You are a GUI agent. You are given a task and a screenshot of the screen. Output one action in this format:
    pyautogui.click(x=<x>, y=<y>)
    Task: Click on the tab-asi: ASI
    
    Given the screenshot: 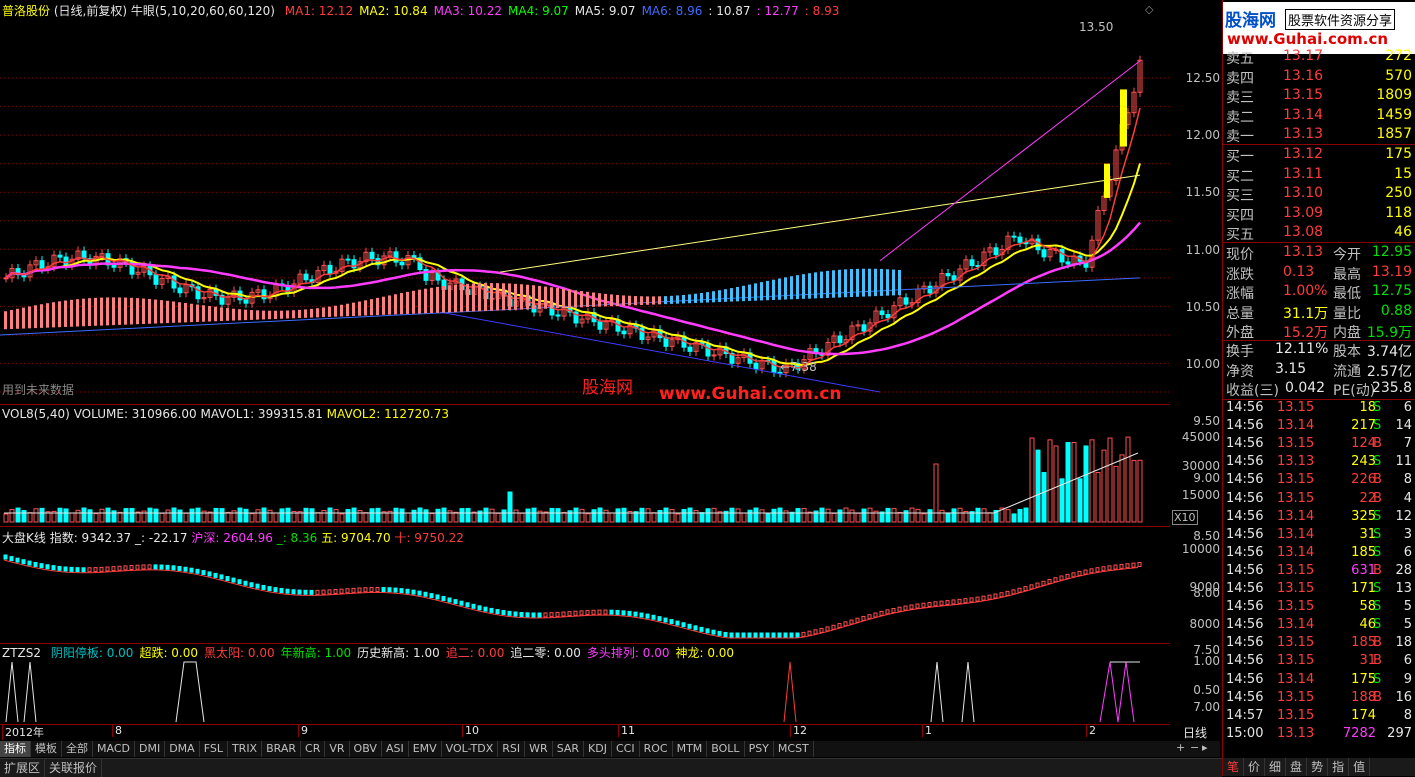 What is the action you would take?
    pyautogui.click(x=395, y=749)
    